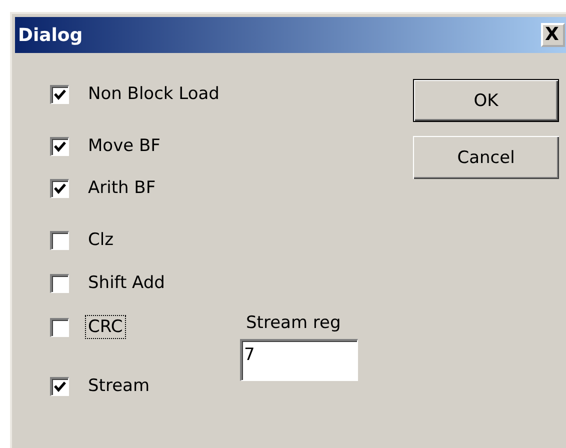  What do you see at coordinates (124, 146) in the screenshot?
I see `checkbox-label: Move BF` at bounding box center [124, 146].